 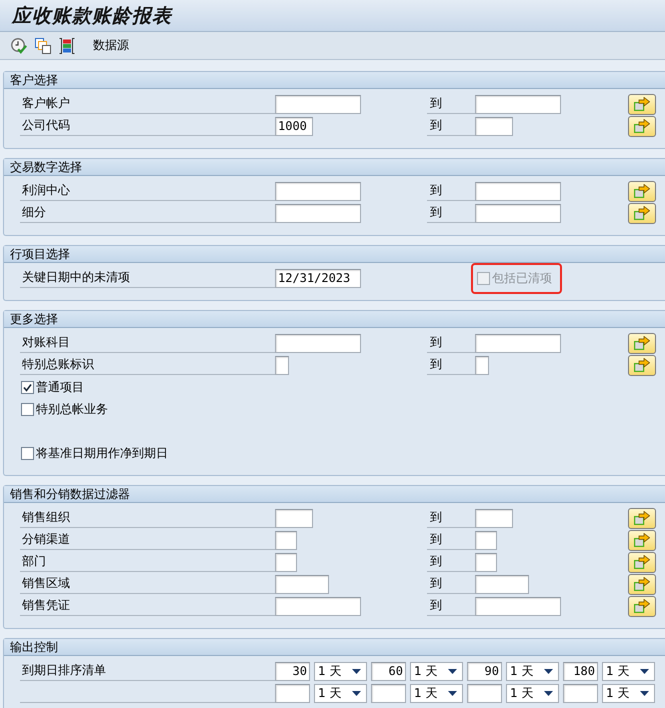 I want to click on window-title: 应收账款账龄报表, so click(x=92, y=16).